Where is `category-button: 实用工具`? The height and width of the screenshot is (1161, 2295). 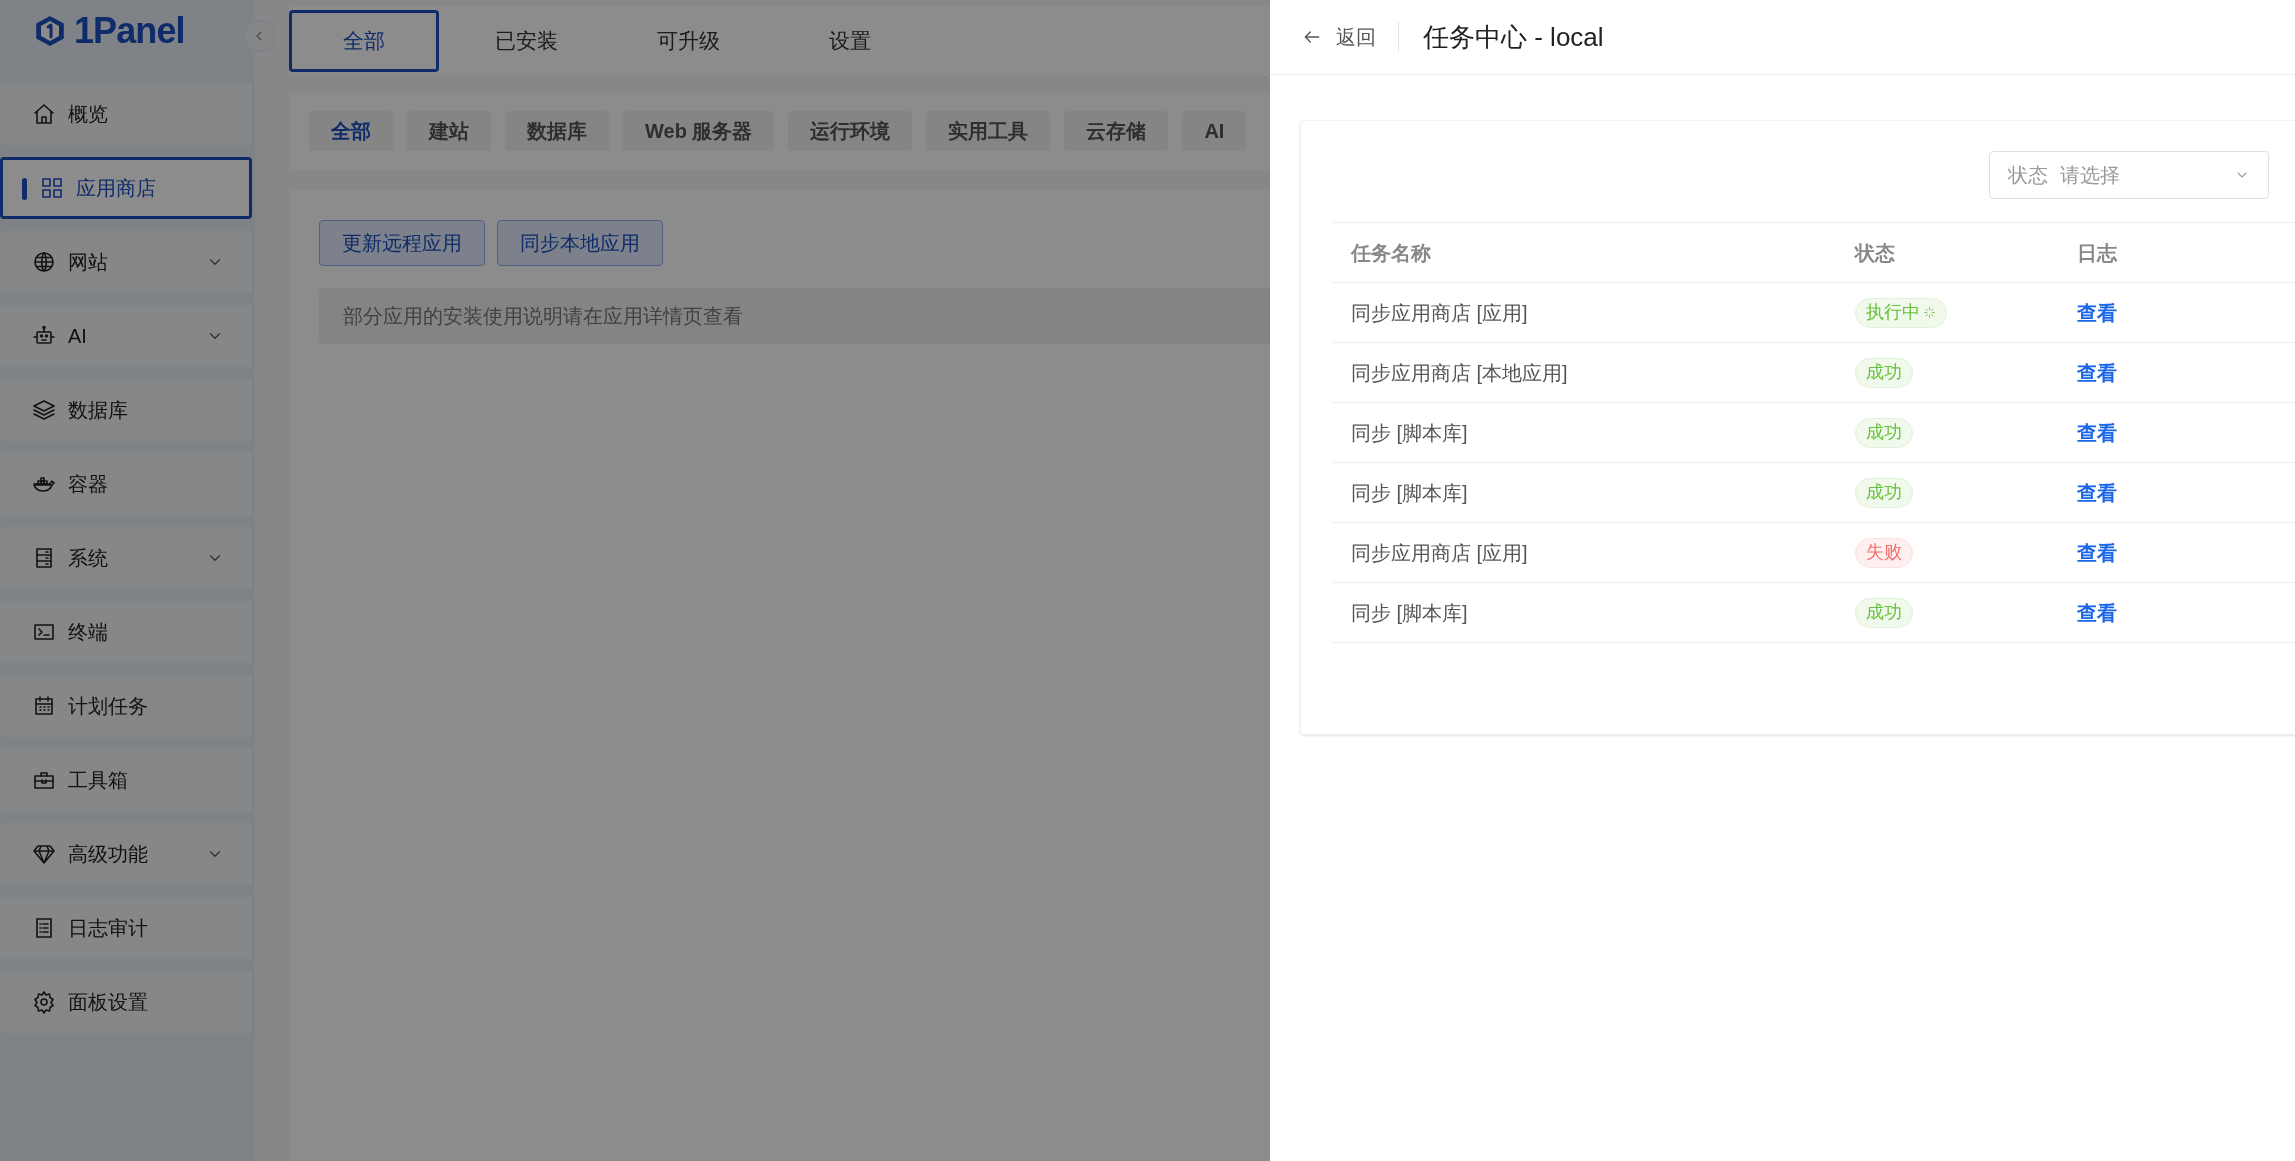 category-button: 实用工具 is located at coordinates (988, 131).